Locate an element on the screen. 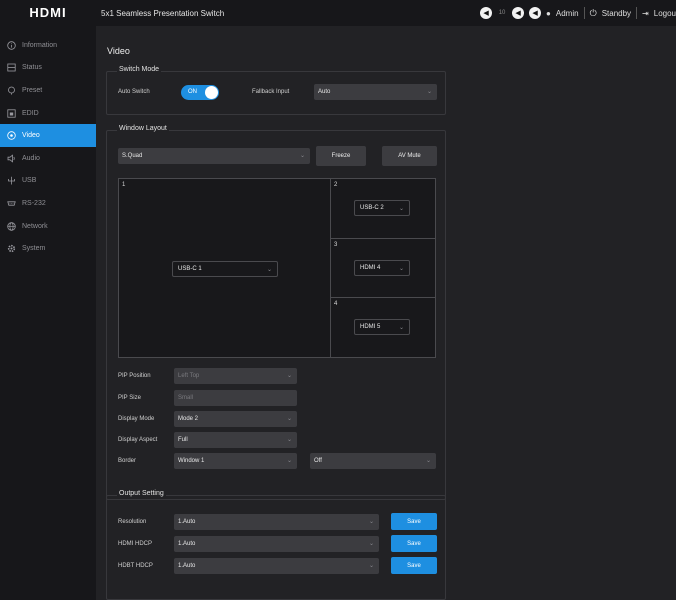 This screenshot has width=676, height=600. sidebar-item-label: Information is located at coordinates (40, 45).